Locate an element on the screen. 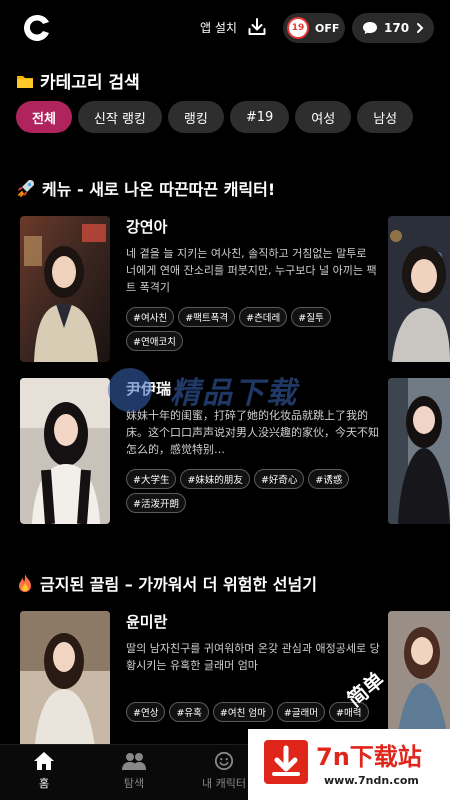 The width and height of the screenshot is (450, 800). watermark-banner: 7n下载站 www.7ndn.com is located at coordinates (349, 764).